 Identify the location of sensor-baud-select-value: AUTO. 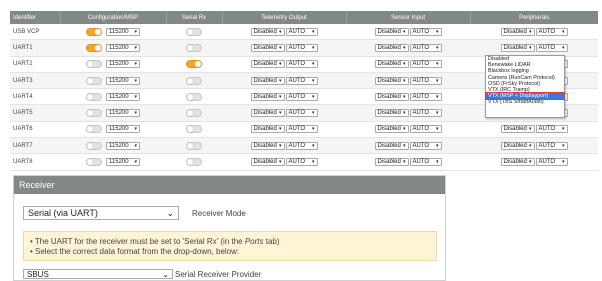
(421, 129).